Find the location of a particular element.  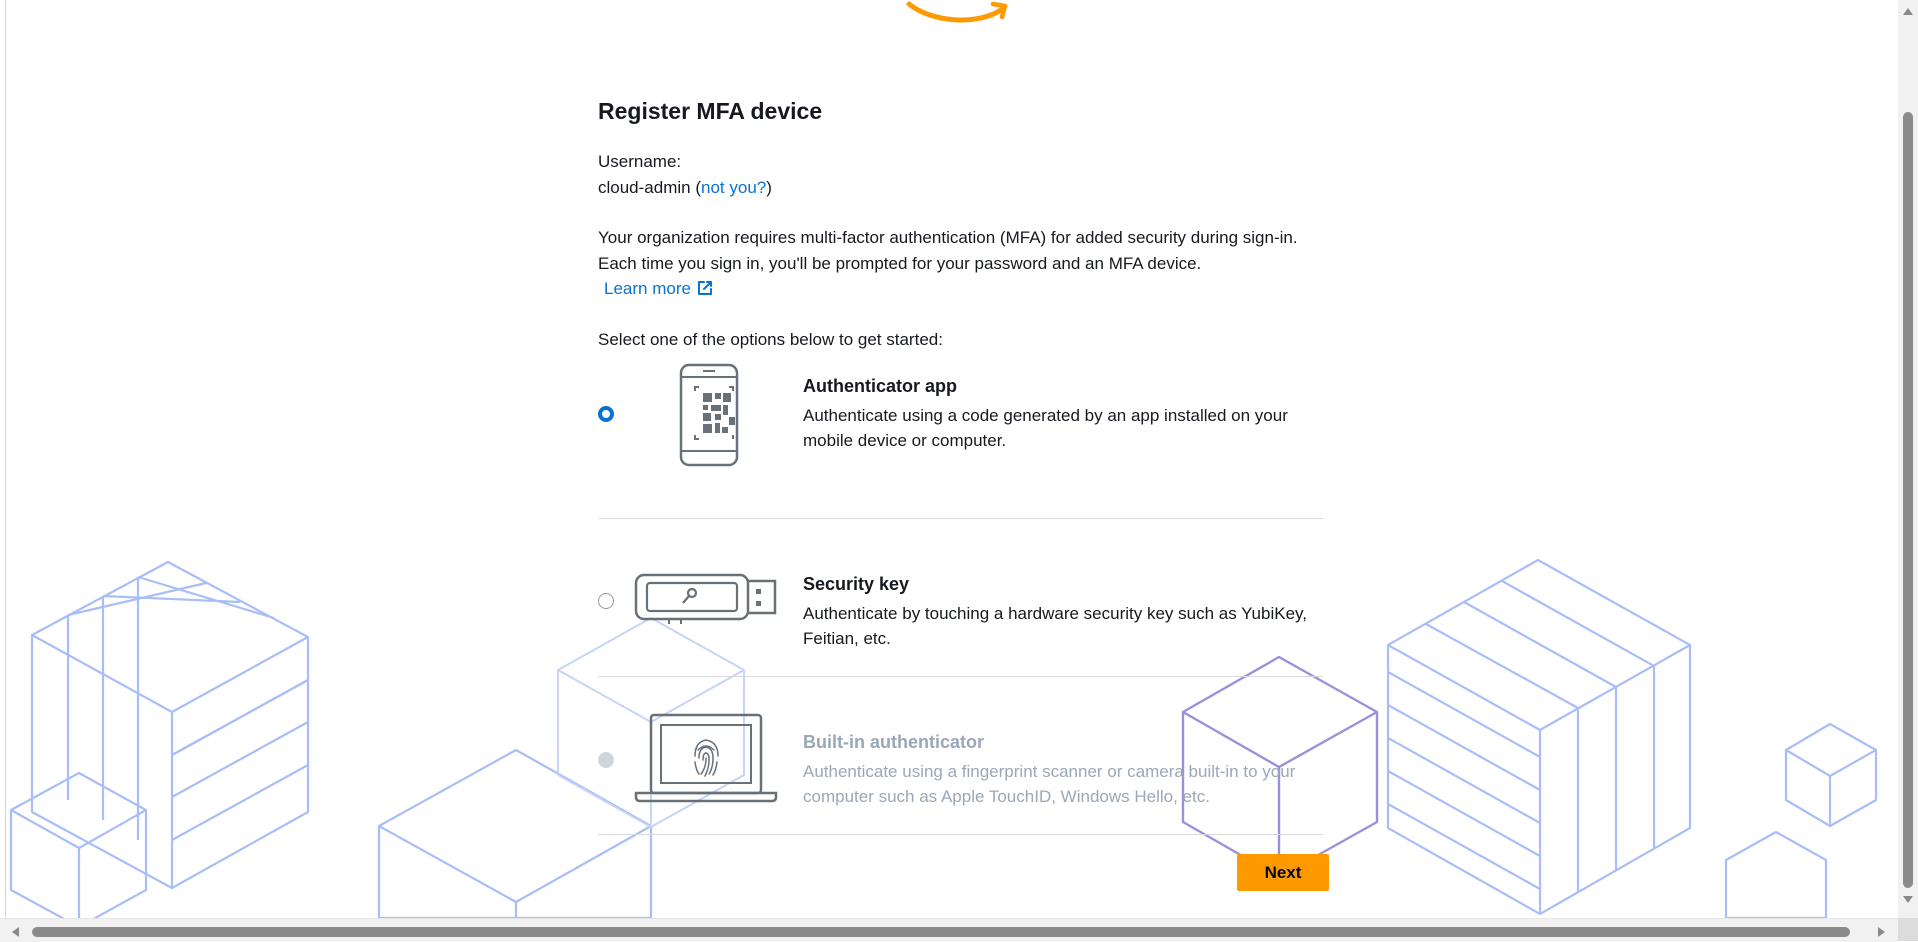

learn-more-label: Learn more is located at coordinates (647, 288).